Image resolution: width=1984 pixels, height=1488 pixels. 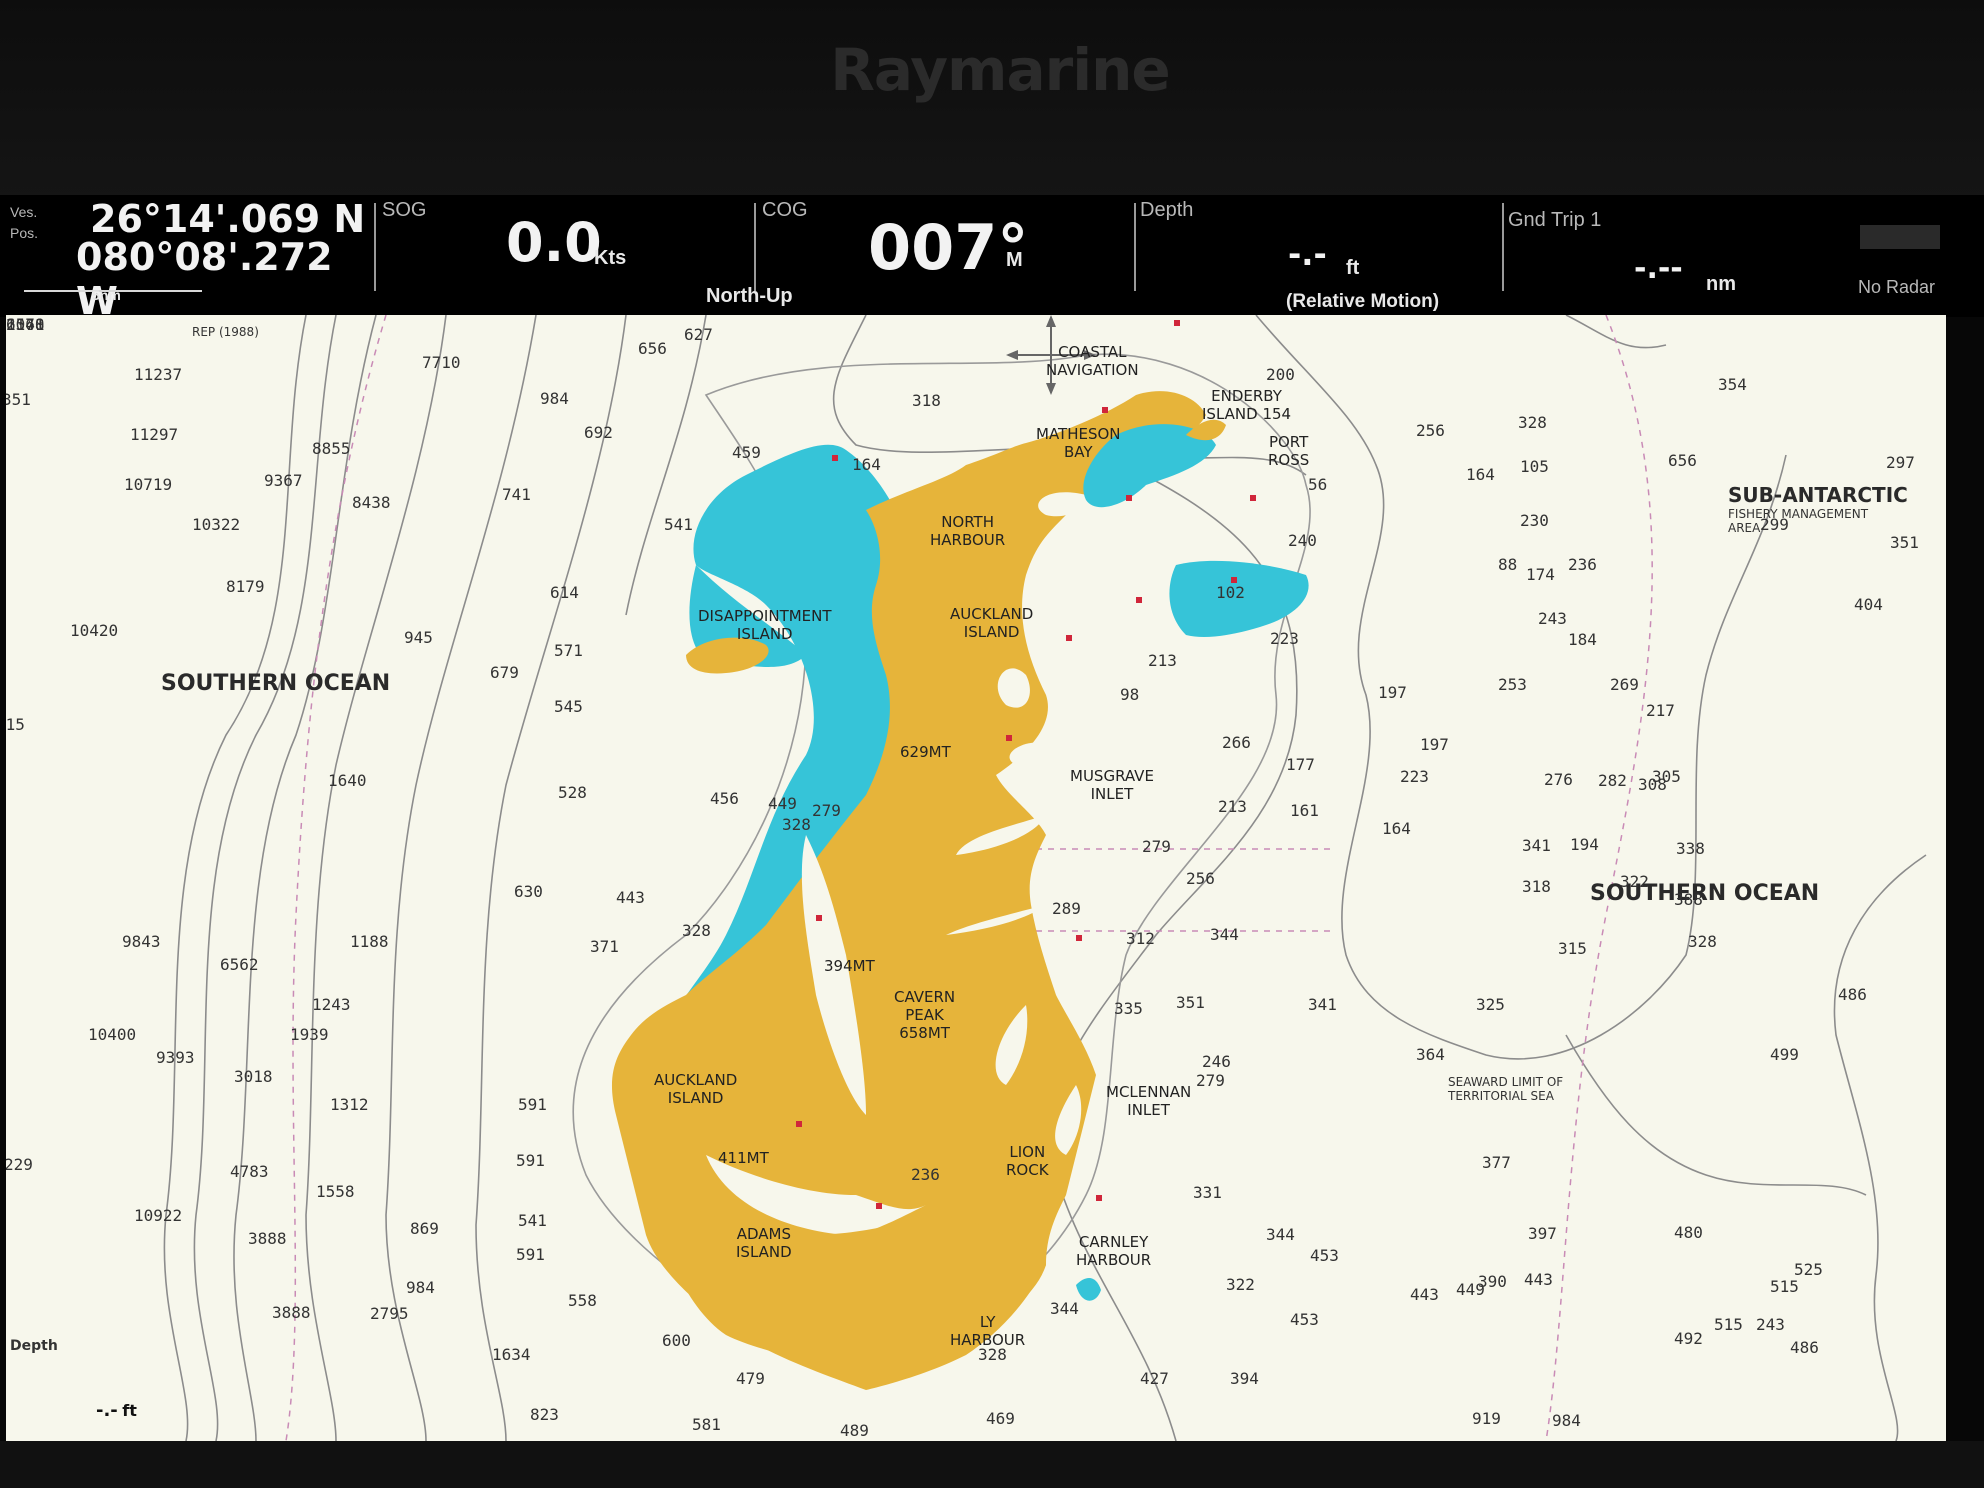 I want to click on depth-value: -.-, so click(x=1307, y=254).